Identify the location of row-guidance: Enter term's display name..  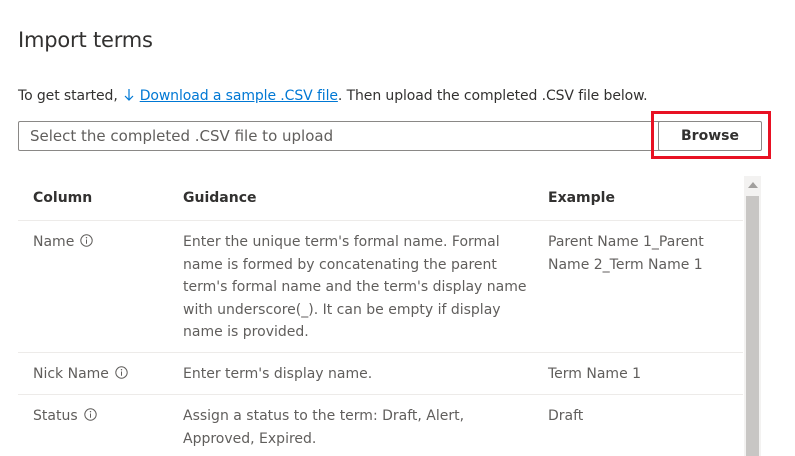
(349, 373).